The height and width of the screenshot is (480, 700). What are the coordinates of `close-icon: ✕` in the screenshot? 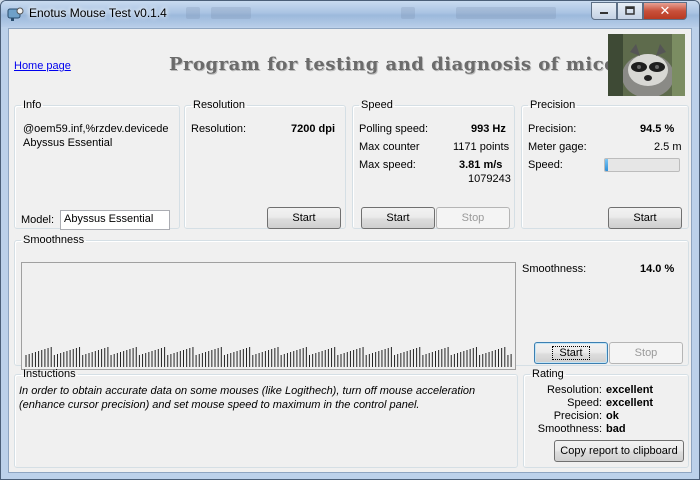 It's located at (665, 11).